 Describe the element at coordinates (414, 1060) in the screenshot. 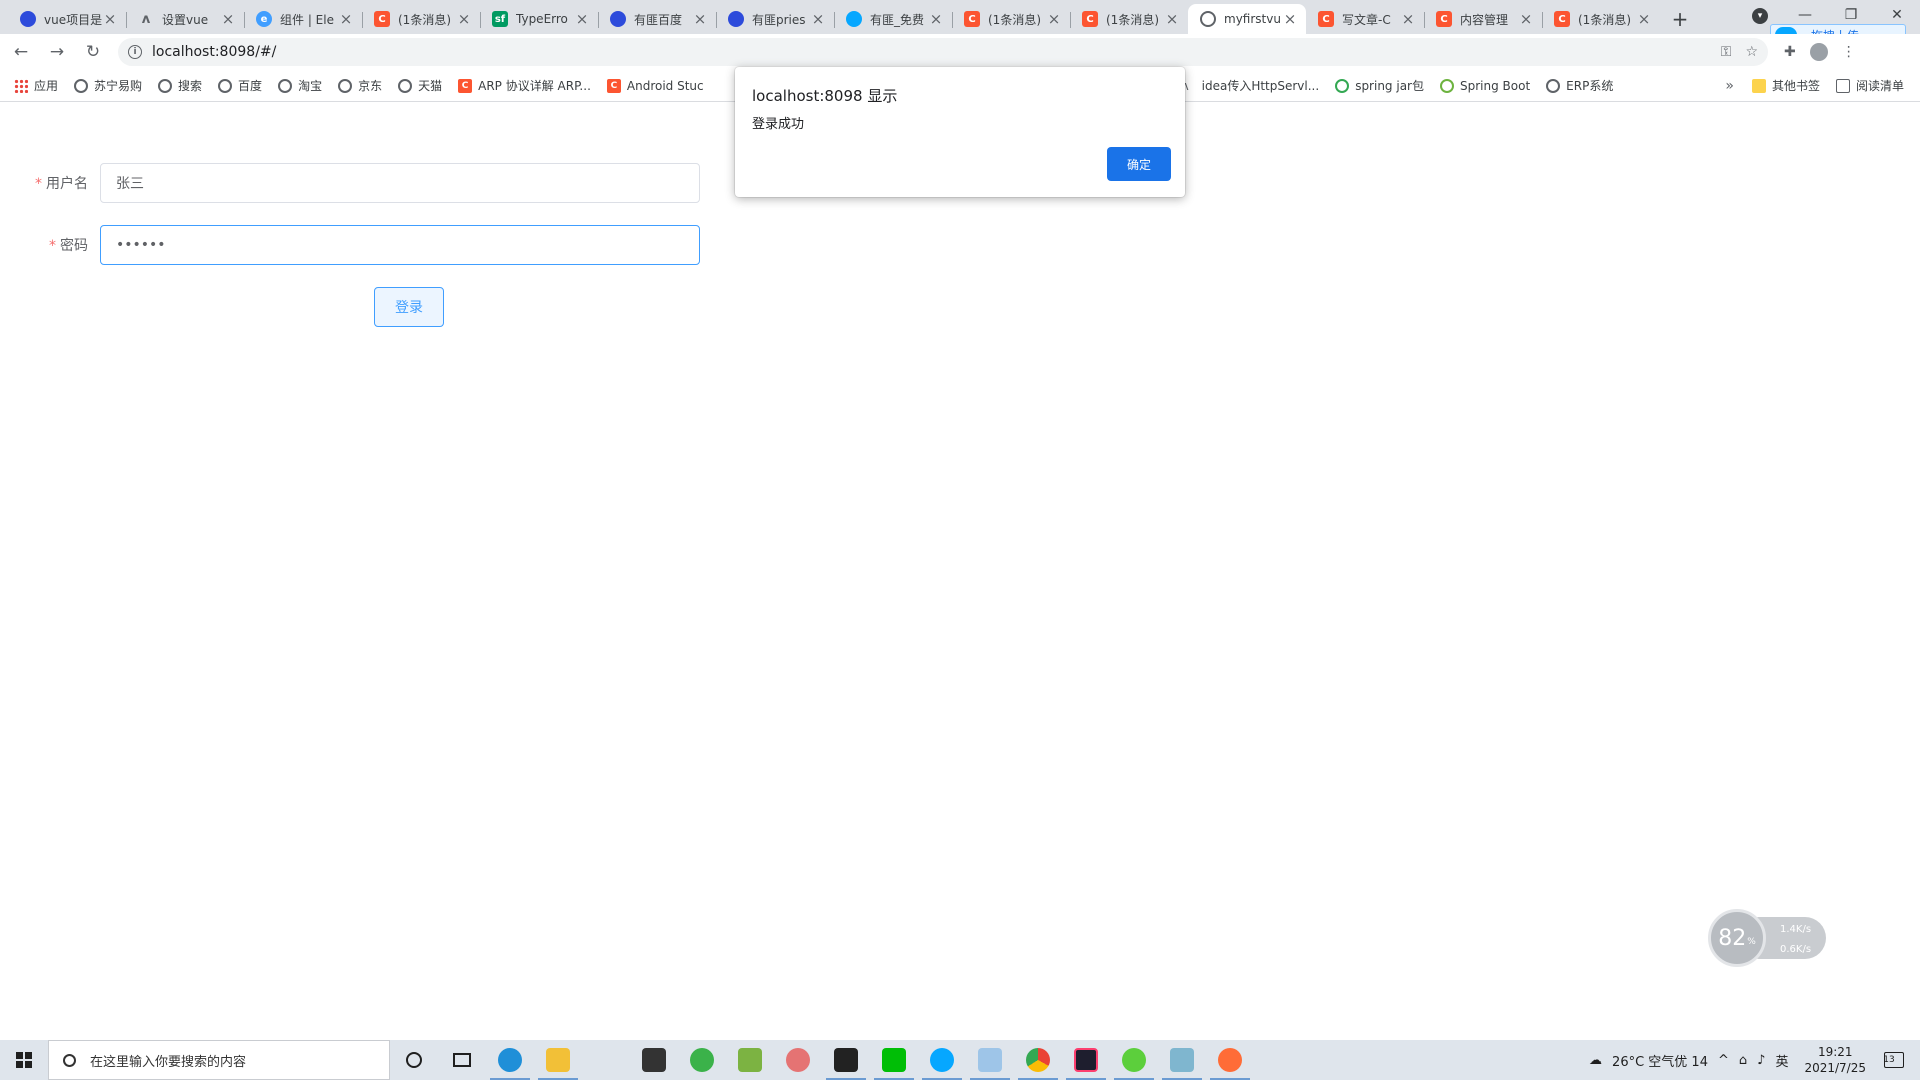

I see `cortana-icon` at that location.